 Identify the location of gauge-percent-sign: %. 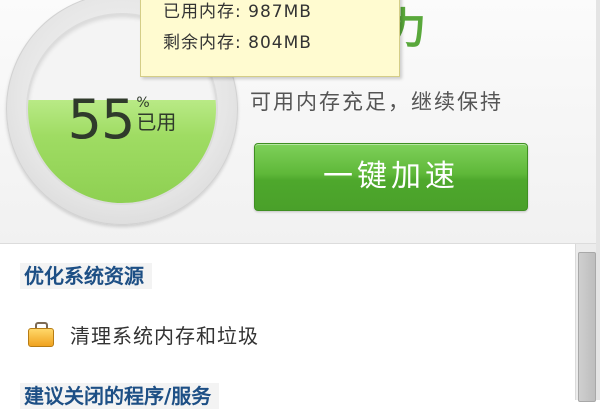
(143, 103).